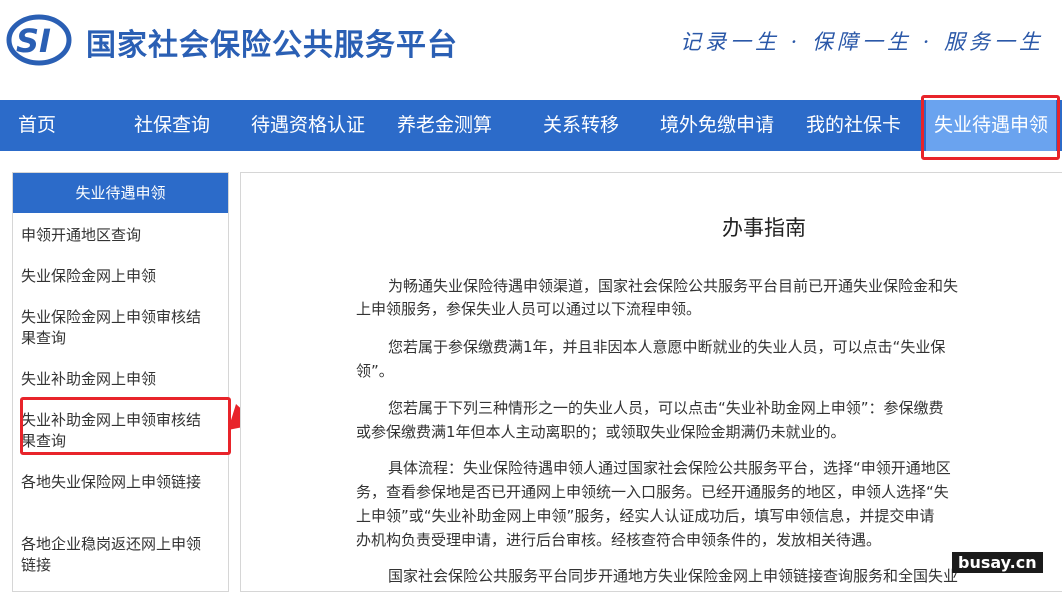 This screenshot has height=592, width=1062. What do you see at coordinates (990, 127) in the screenshot?
I see `nav-highlight-box` at bounding box center [990, 127].